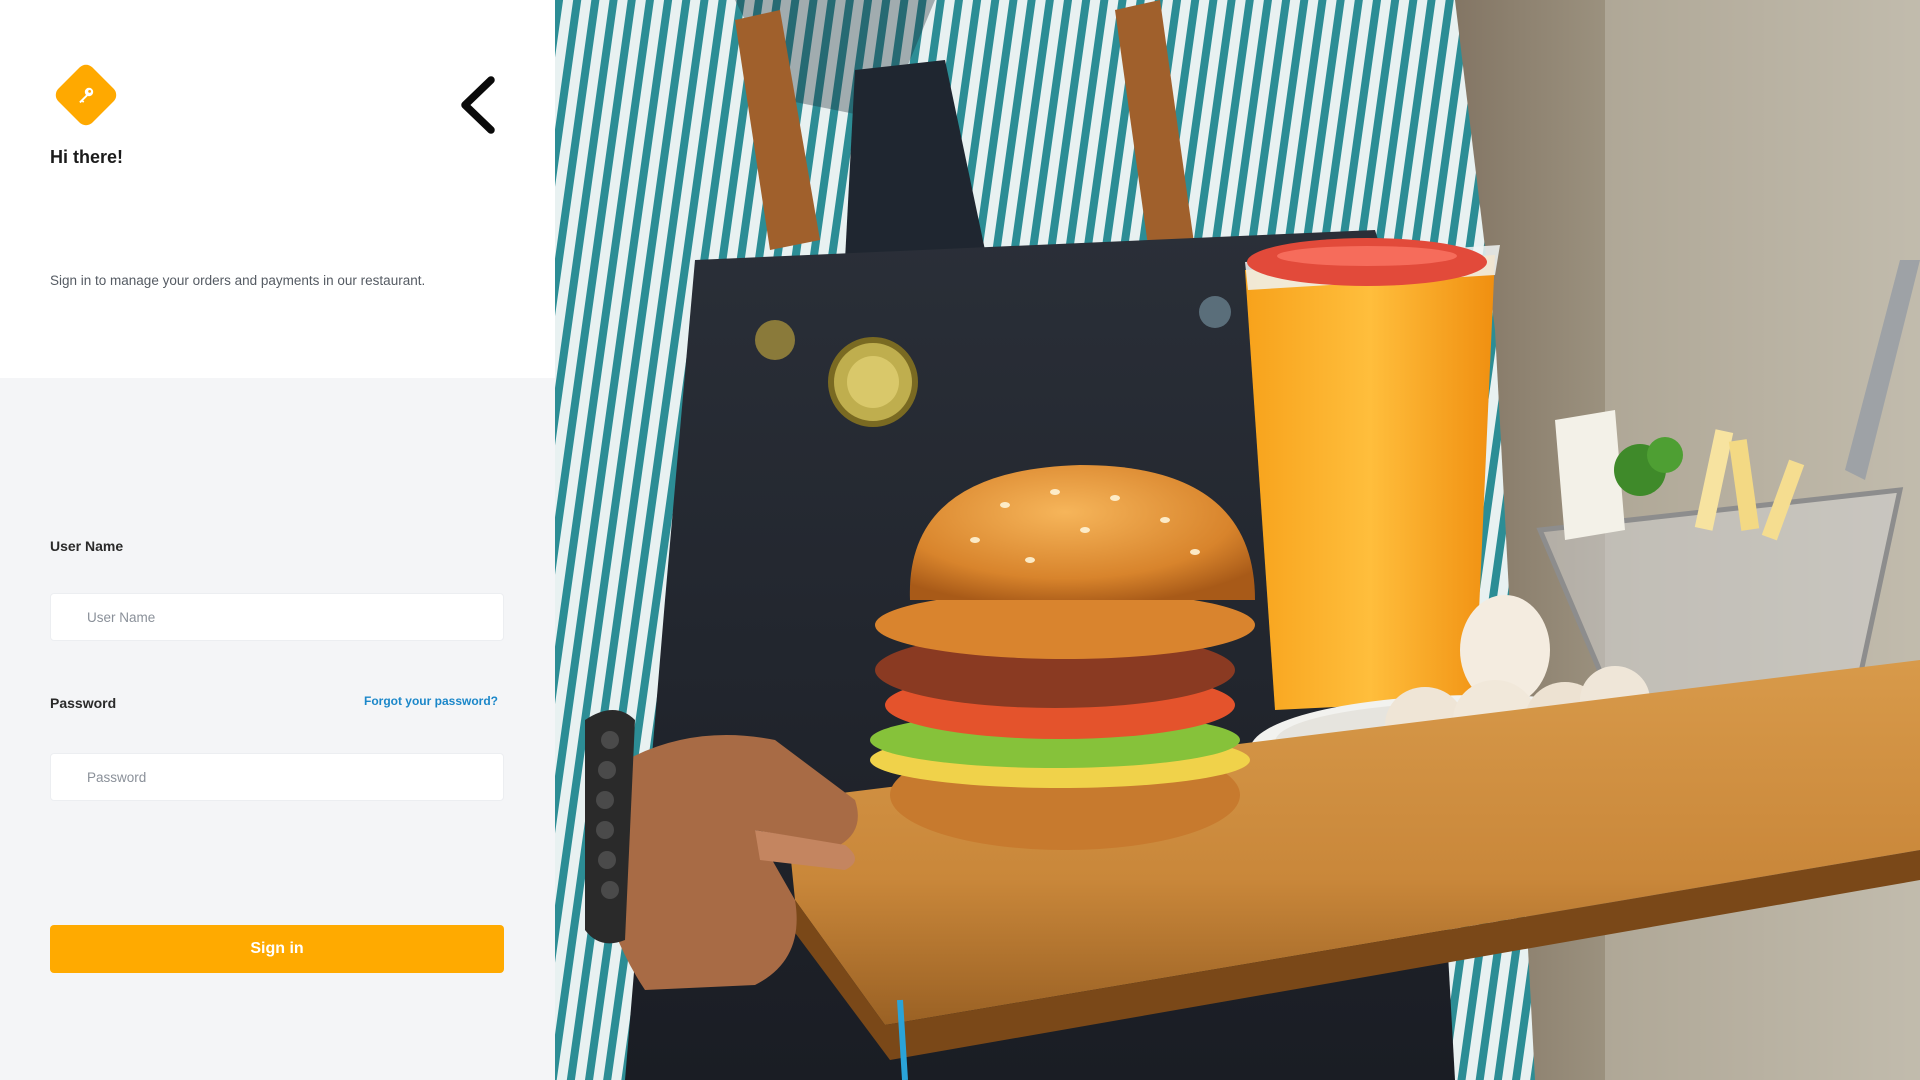 The width and height of the screenshot is (1920, 1080). Describe the element at coordinates (431, 701) in the screenshot. I see `forgot-password-link: Forgot your password?` at that location.